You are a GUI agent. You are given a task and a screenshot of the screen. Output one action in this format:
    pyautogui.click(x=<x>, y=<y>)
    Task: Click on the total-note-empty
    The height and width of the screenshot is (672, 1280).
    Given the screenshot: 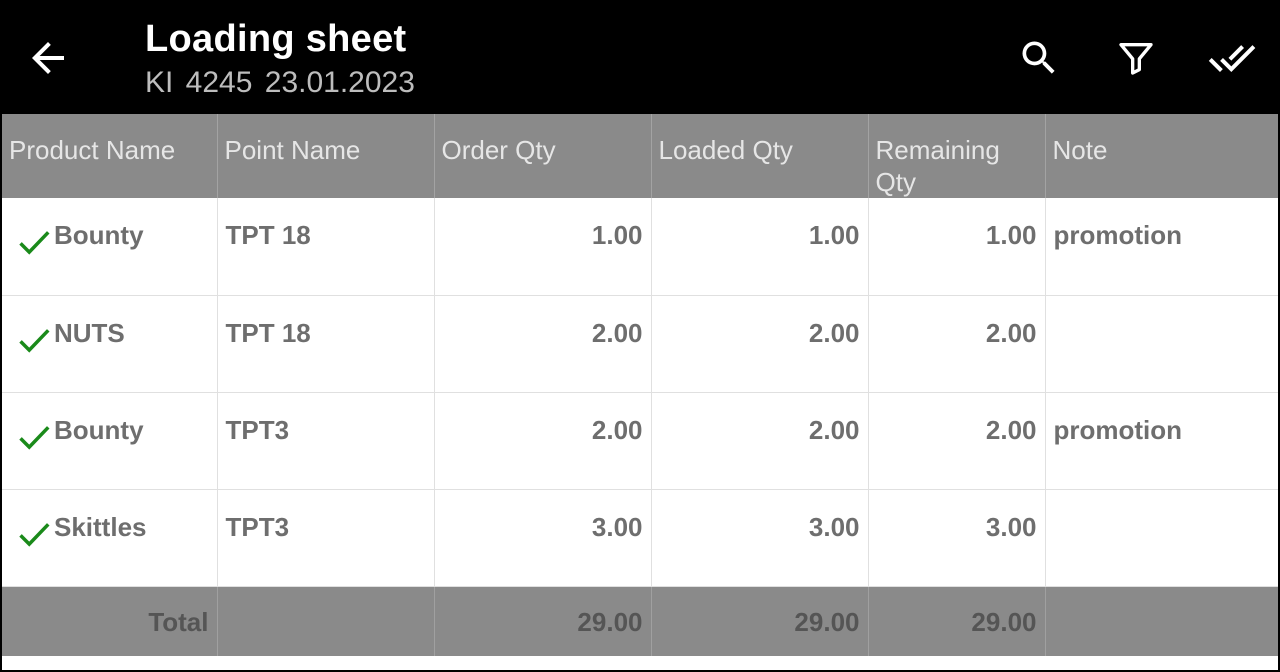 What is the action you would take?
    pyautogui.click(x=1161, y=621)
    